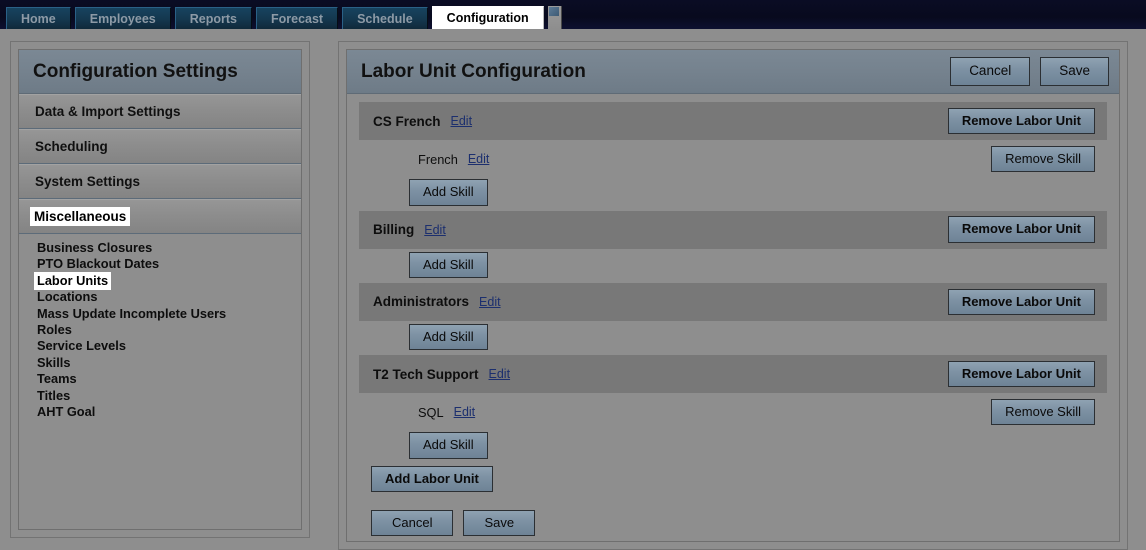 This screenshot has width=1146, height=550. What do you see at coordinates (131, 314) in the screenshot?
I see `sidebar-item-mass-update-incomplete-users: Mass Update Incomplete Users` at bounding box center [131, 314].